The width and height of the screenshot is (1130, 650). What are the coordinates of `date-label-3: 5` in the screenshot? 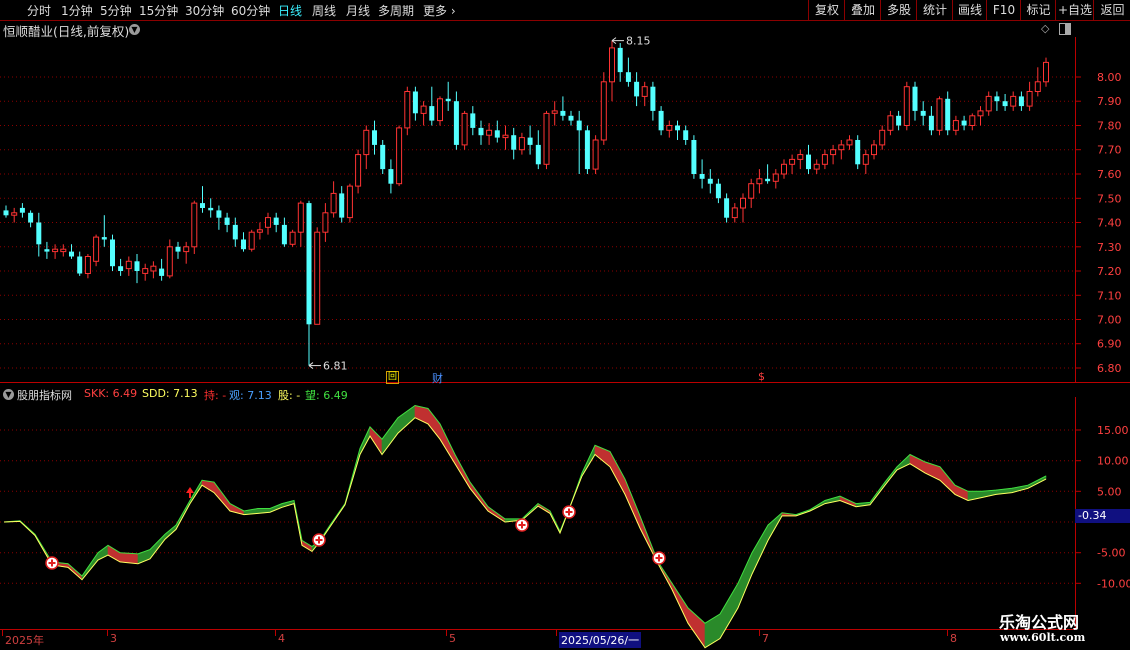 It's located at (452, 638).